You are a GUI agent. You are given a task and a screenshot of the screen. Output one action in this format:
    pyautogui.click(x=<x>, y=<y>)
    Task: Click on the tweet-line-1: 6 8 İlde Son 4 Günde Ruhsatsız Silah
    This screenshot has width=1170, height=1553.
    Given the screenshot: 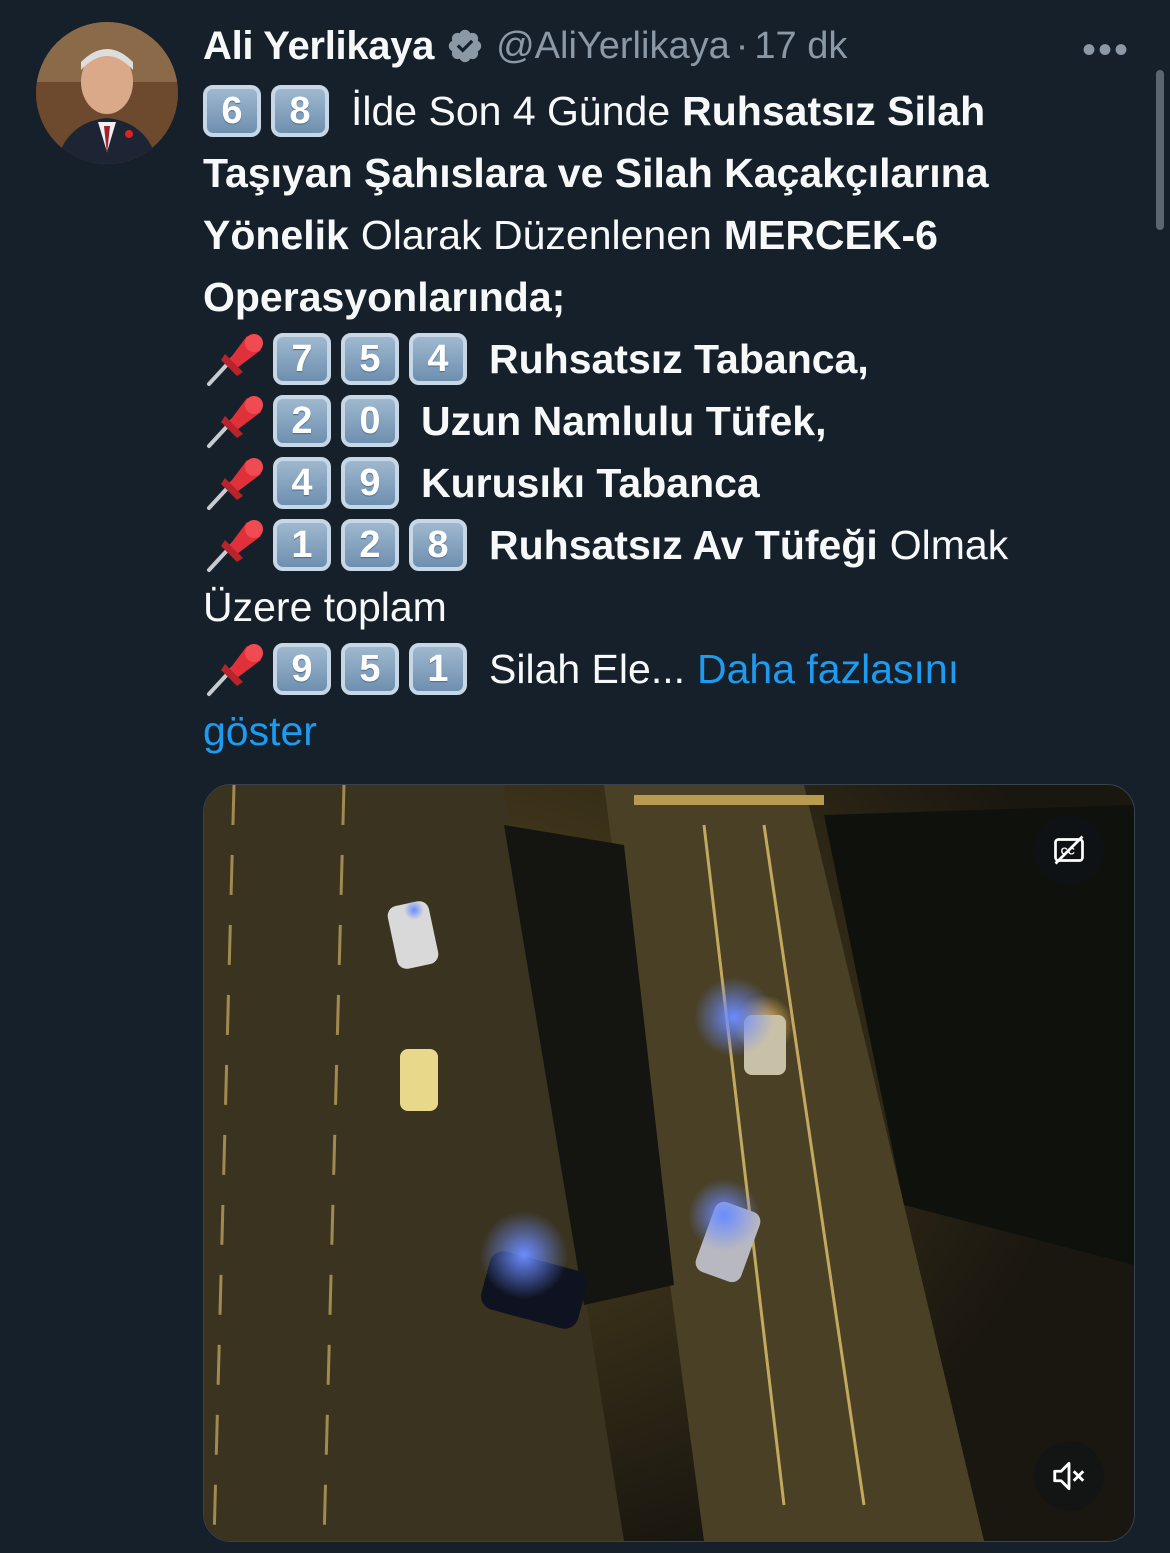 What is the action you would take?
    pyautogui.click(x=663, y=111)
    